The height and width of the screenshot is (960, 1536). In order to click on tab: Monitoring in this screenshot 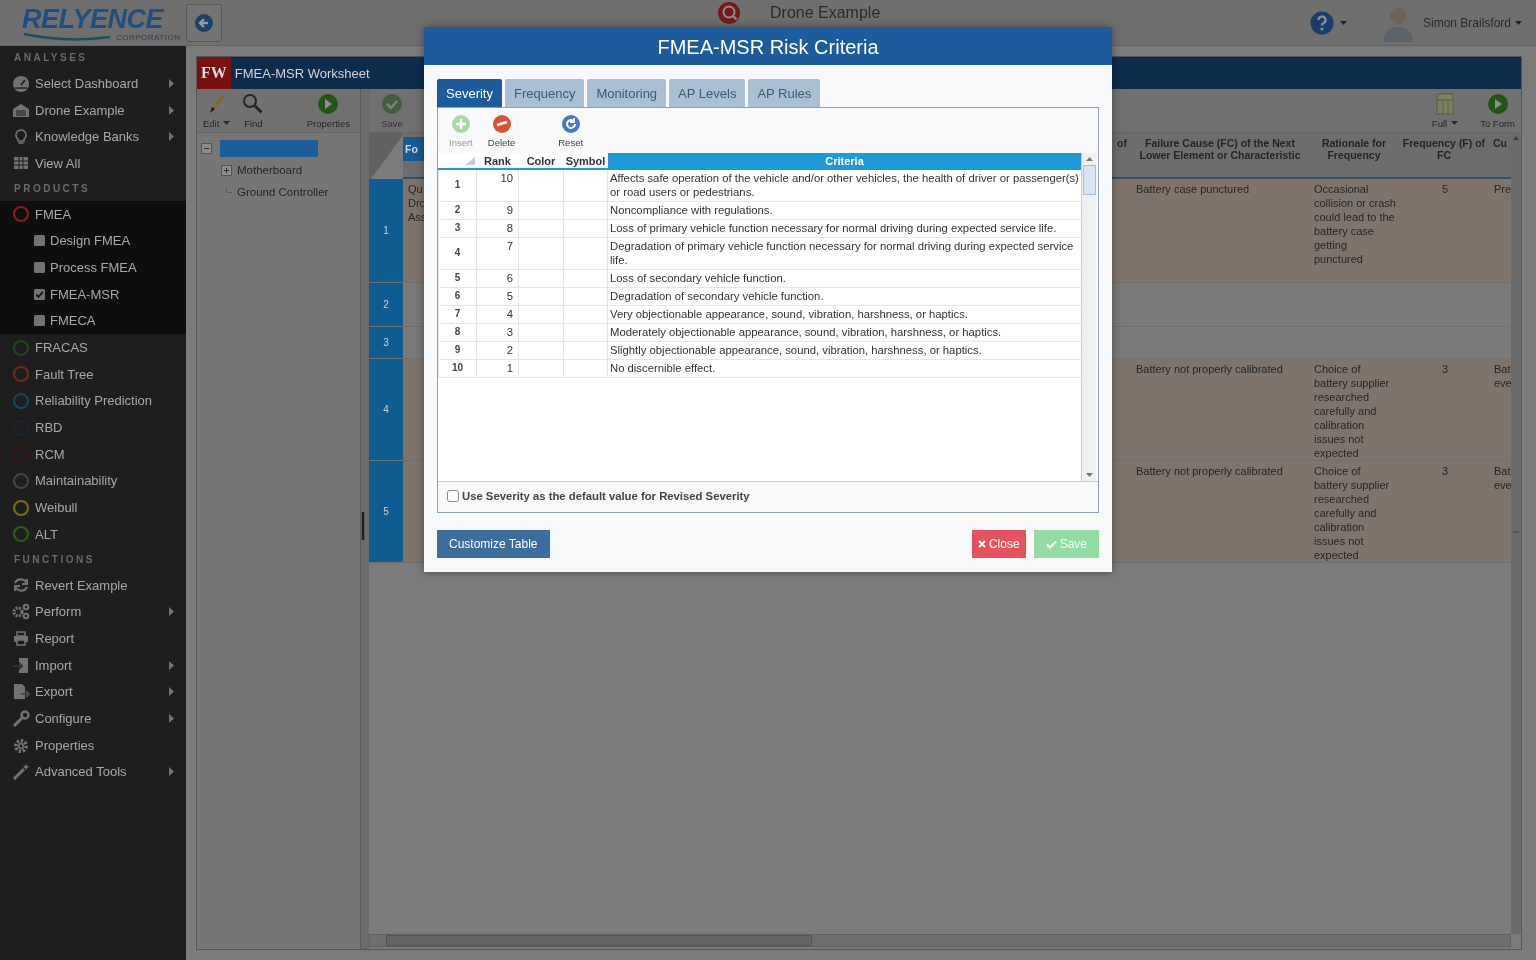, I will do `click(627, 93)`.